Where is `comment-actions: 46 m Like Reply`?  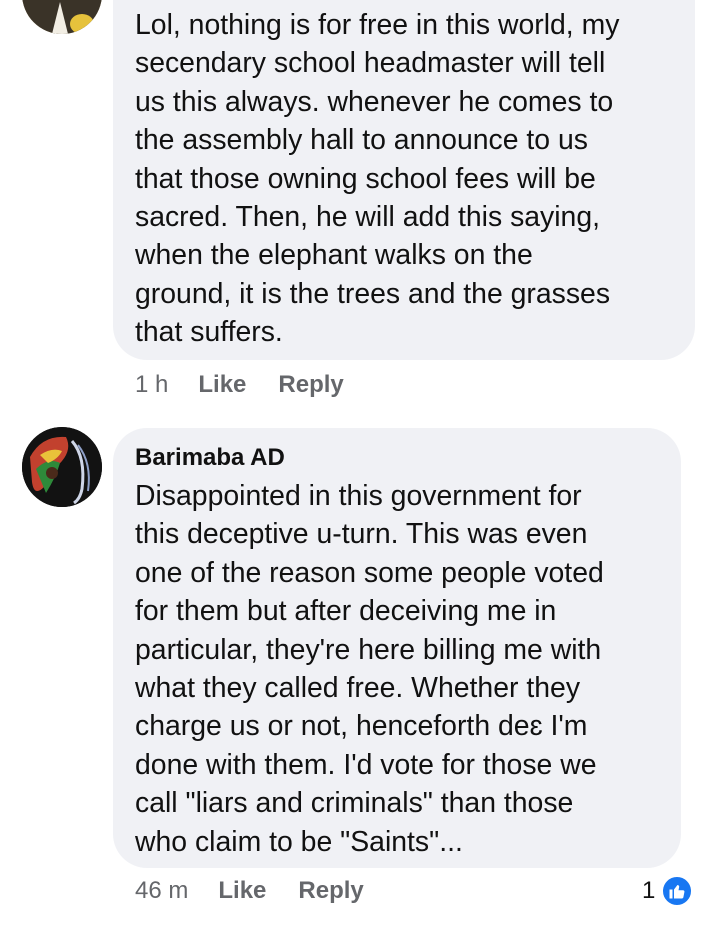 comment-actions: 46 m Like Reply is located at coordinates (249, 891).